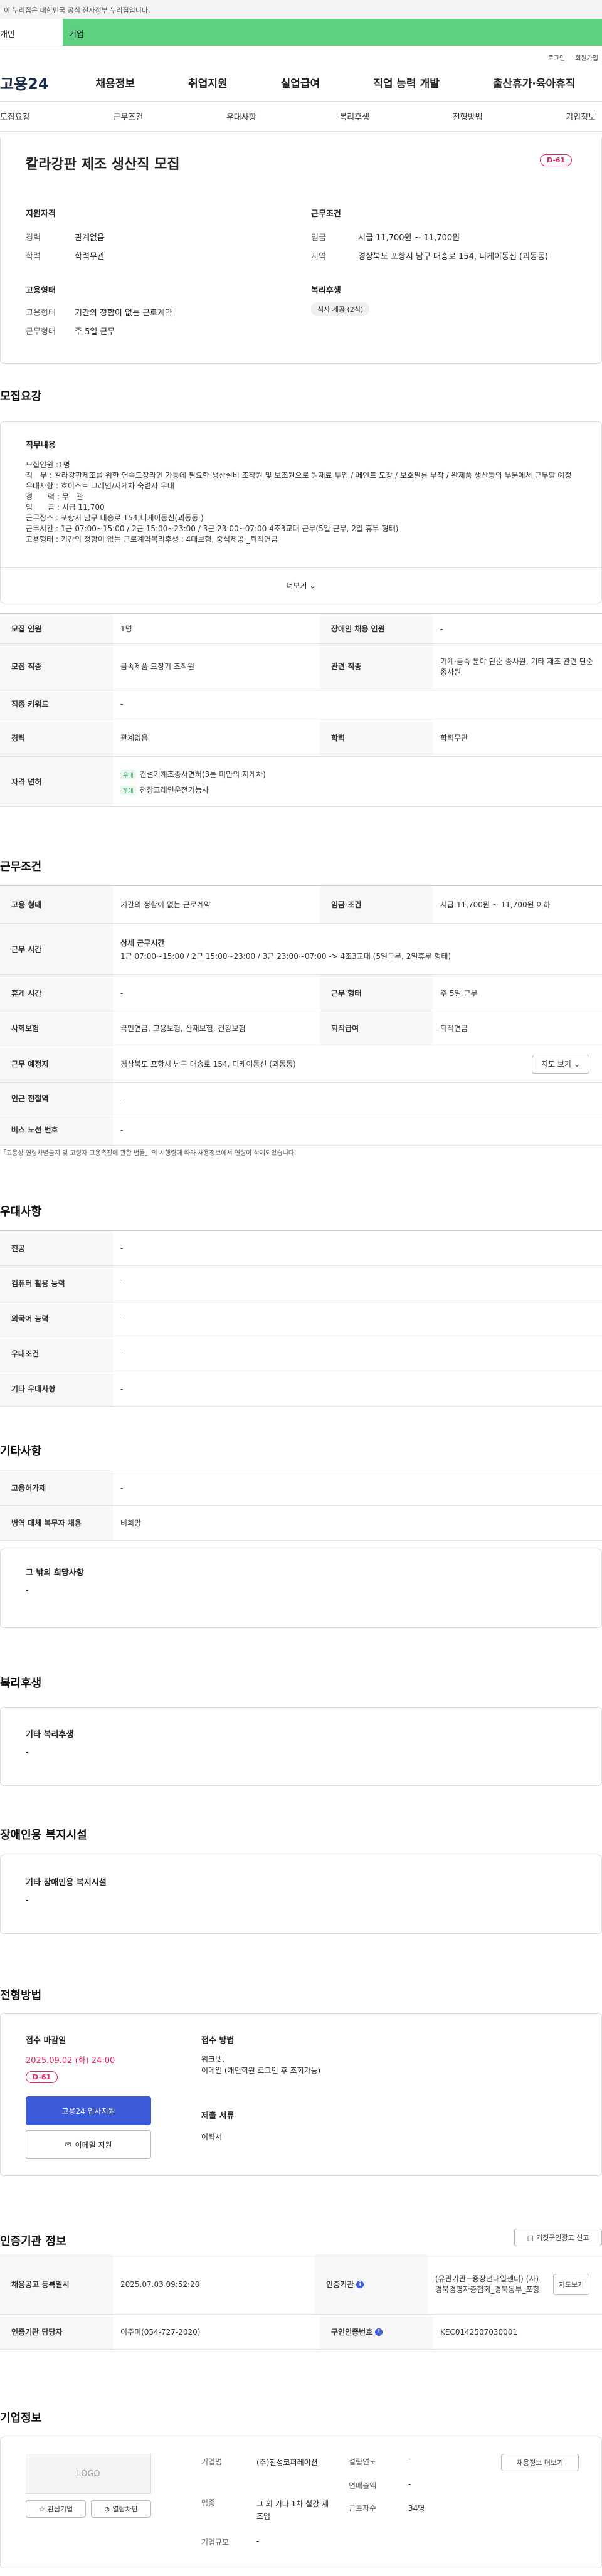 The width and height of the screenshot is (602, 2576). What do you see at coordinates (56, 1028) in the screenshot?
I see `work-ins_th: 사회보험` at bounding box center [56, 1028].